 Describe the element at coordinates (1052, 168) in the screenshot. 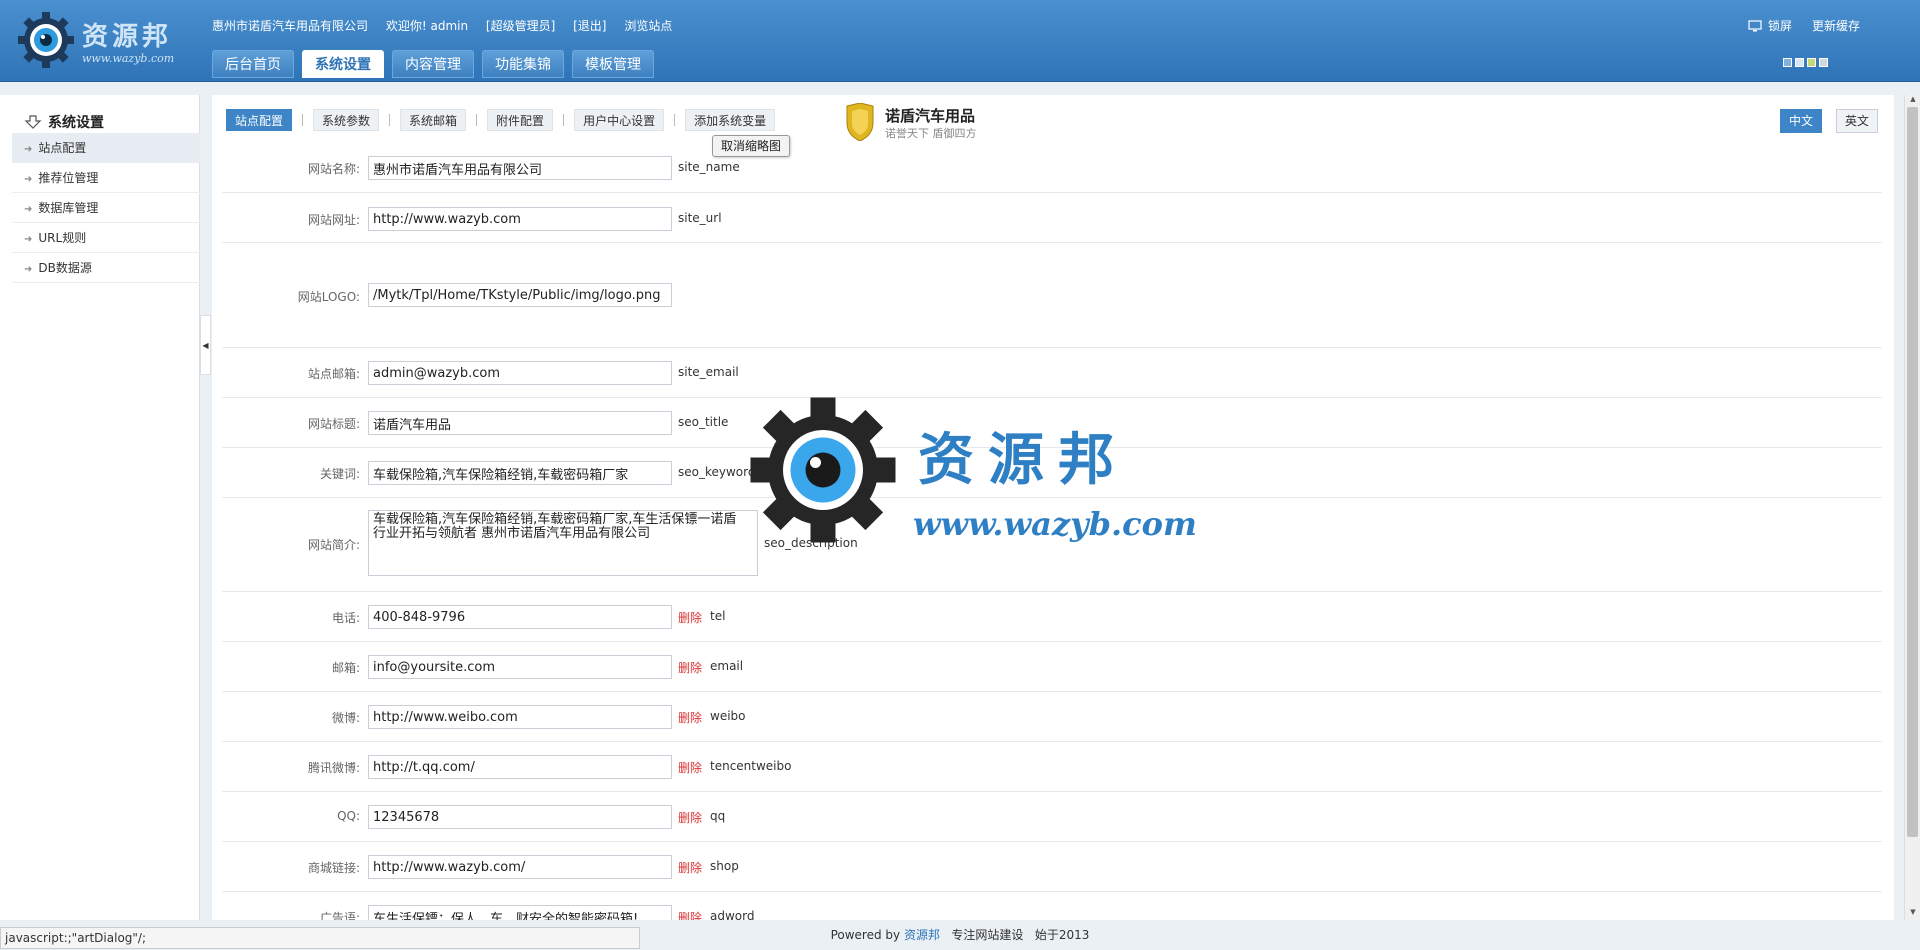

I see `form-row-site-name: 网站名称: site_name` at that location.